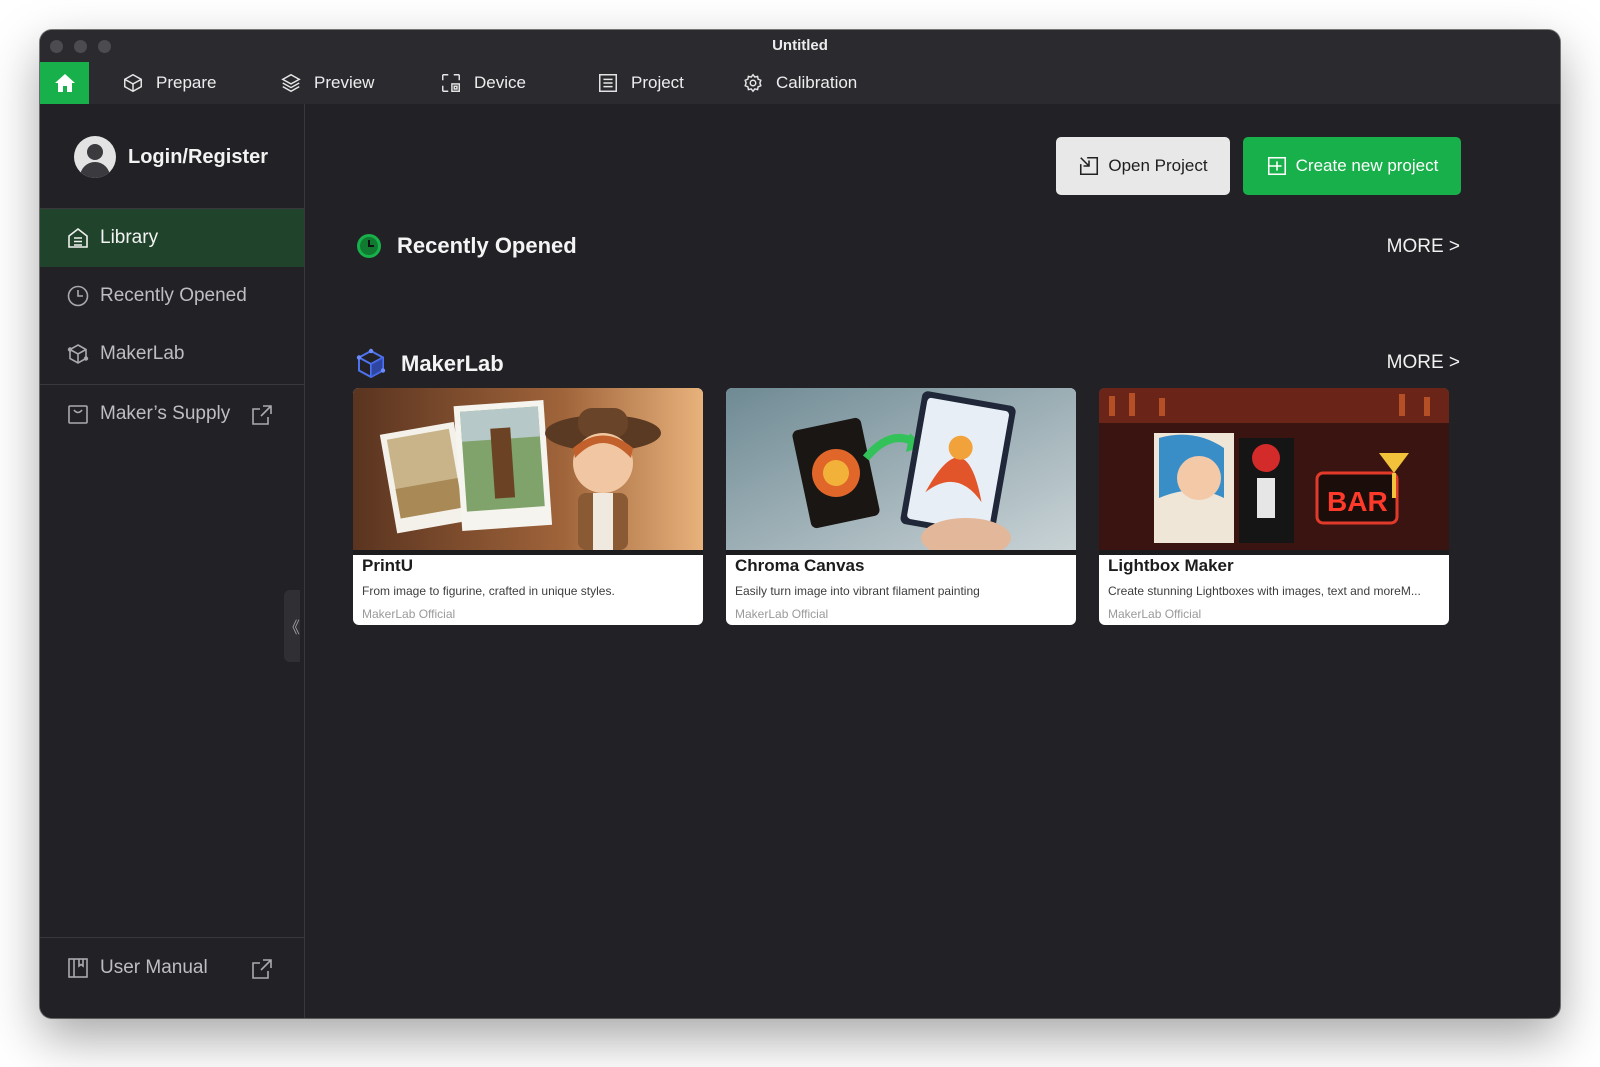 The height and width of the screenshot is (1067, 1600). I want to click on home-icon, so click(64, 83).